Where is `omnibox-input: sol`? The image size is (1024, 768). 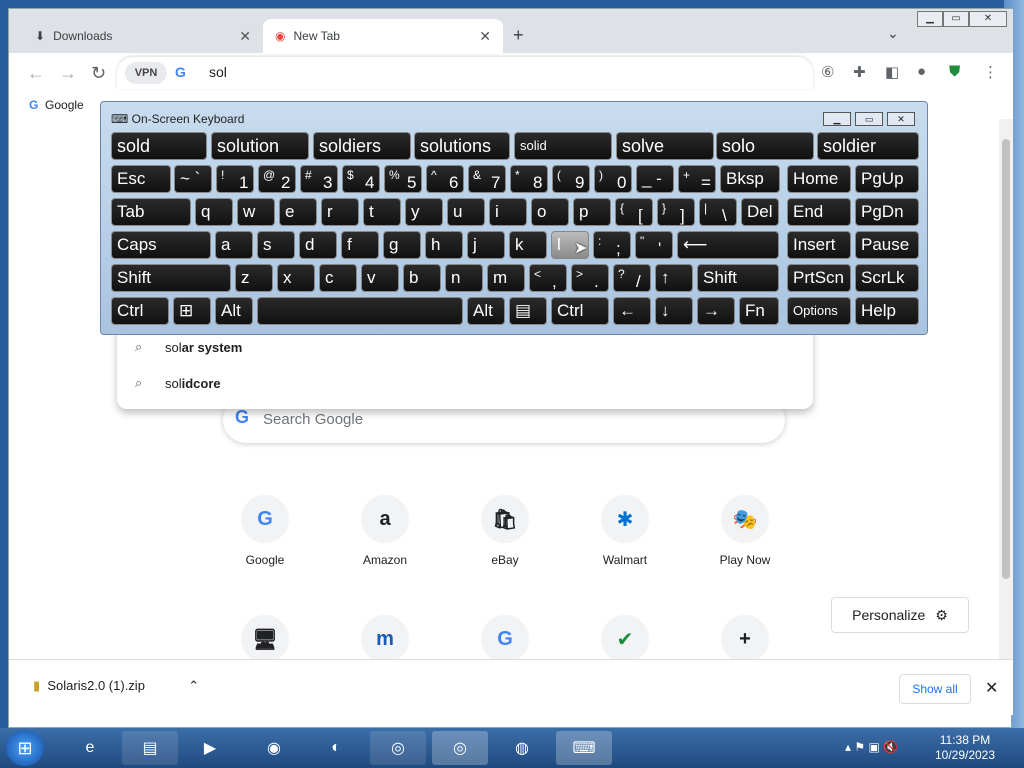 omnibox-input: sol is located at coordinates (218, 72).